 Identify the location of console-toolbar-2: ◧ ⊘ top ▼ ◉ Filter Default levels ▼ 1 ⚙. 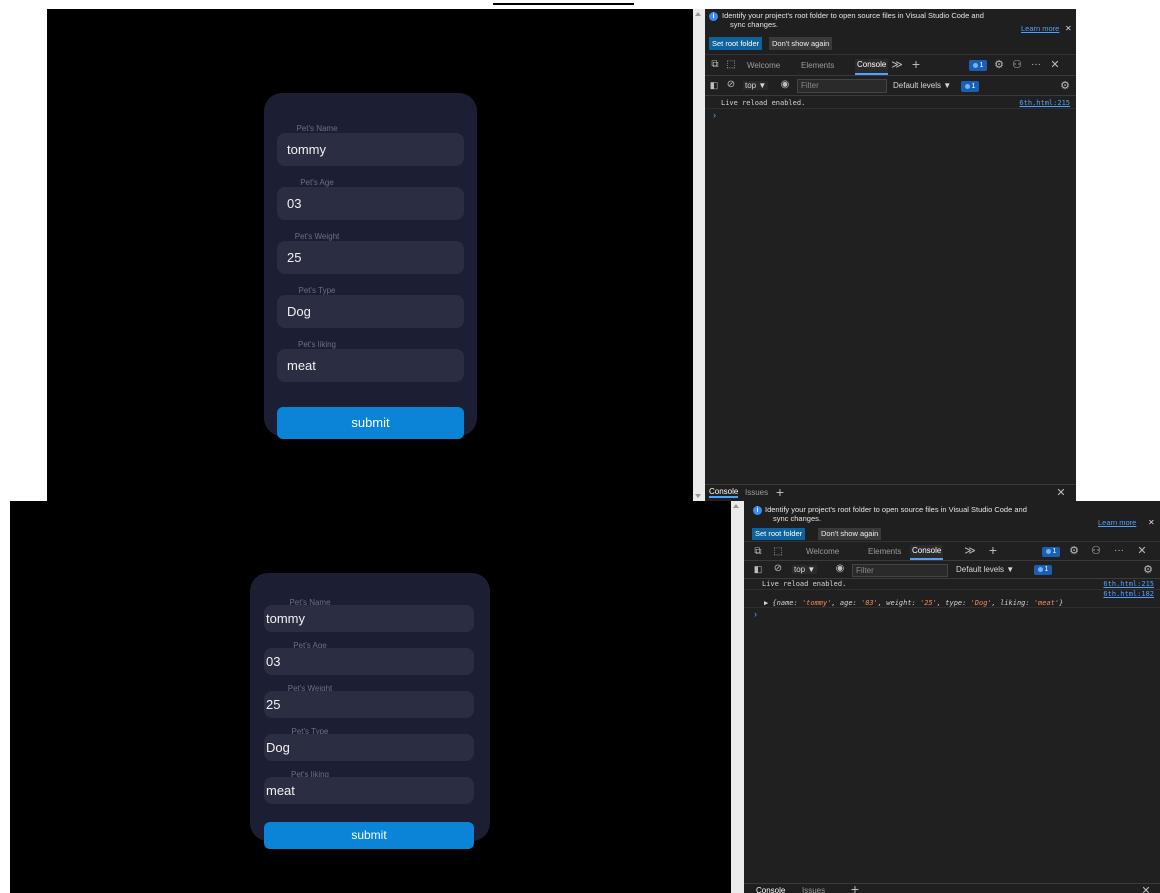
(952, 570).